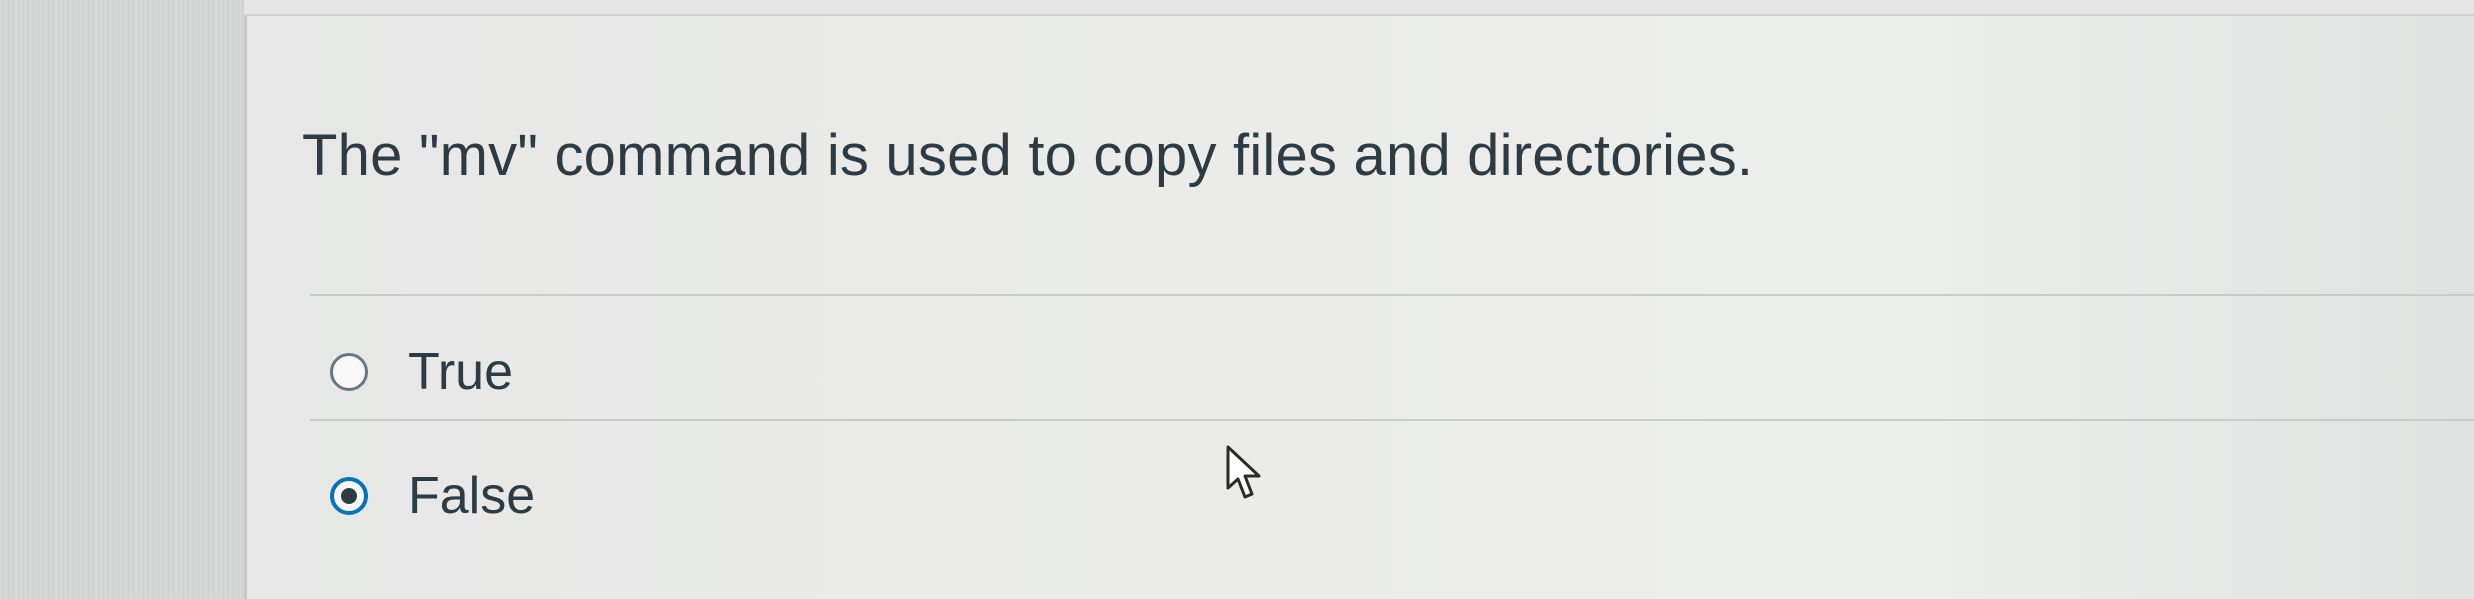 The image size is (2474, 599). What do you see at coordinates (460, 372) in the screenshot?
I see `answer-label-true: True` at bounding box center [460, 372].